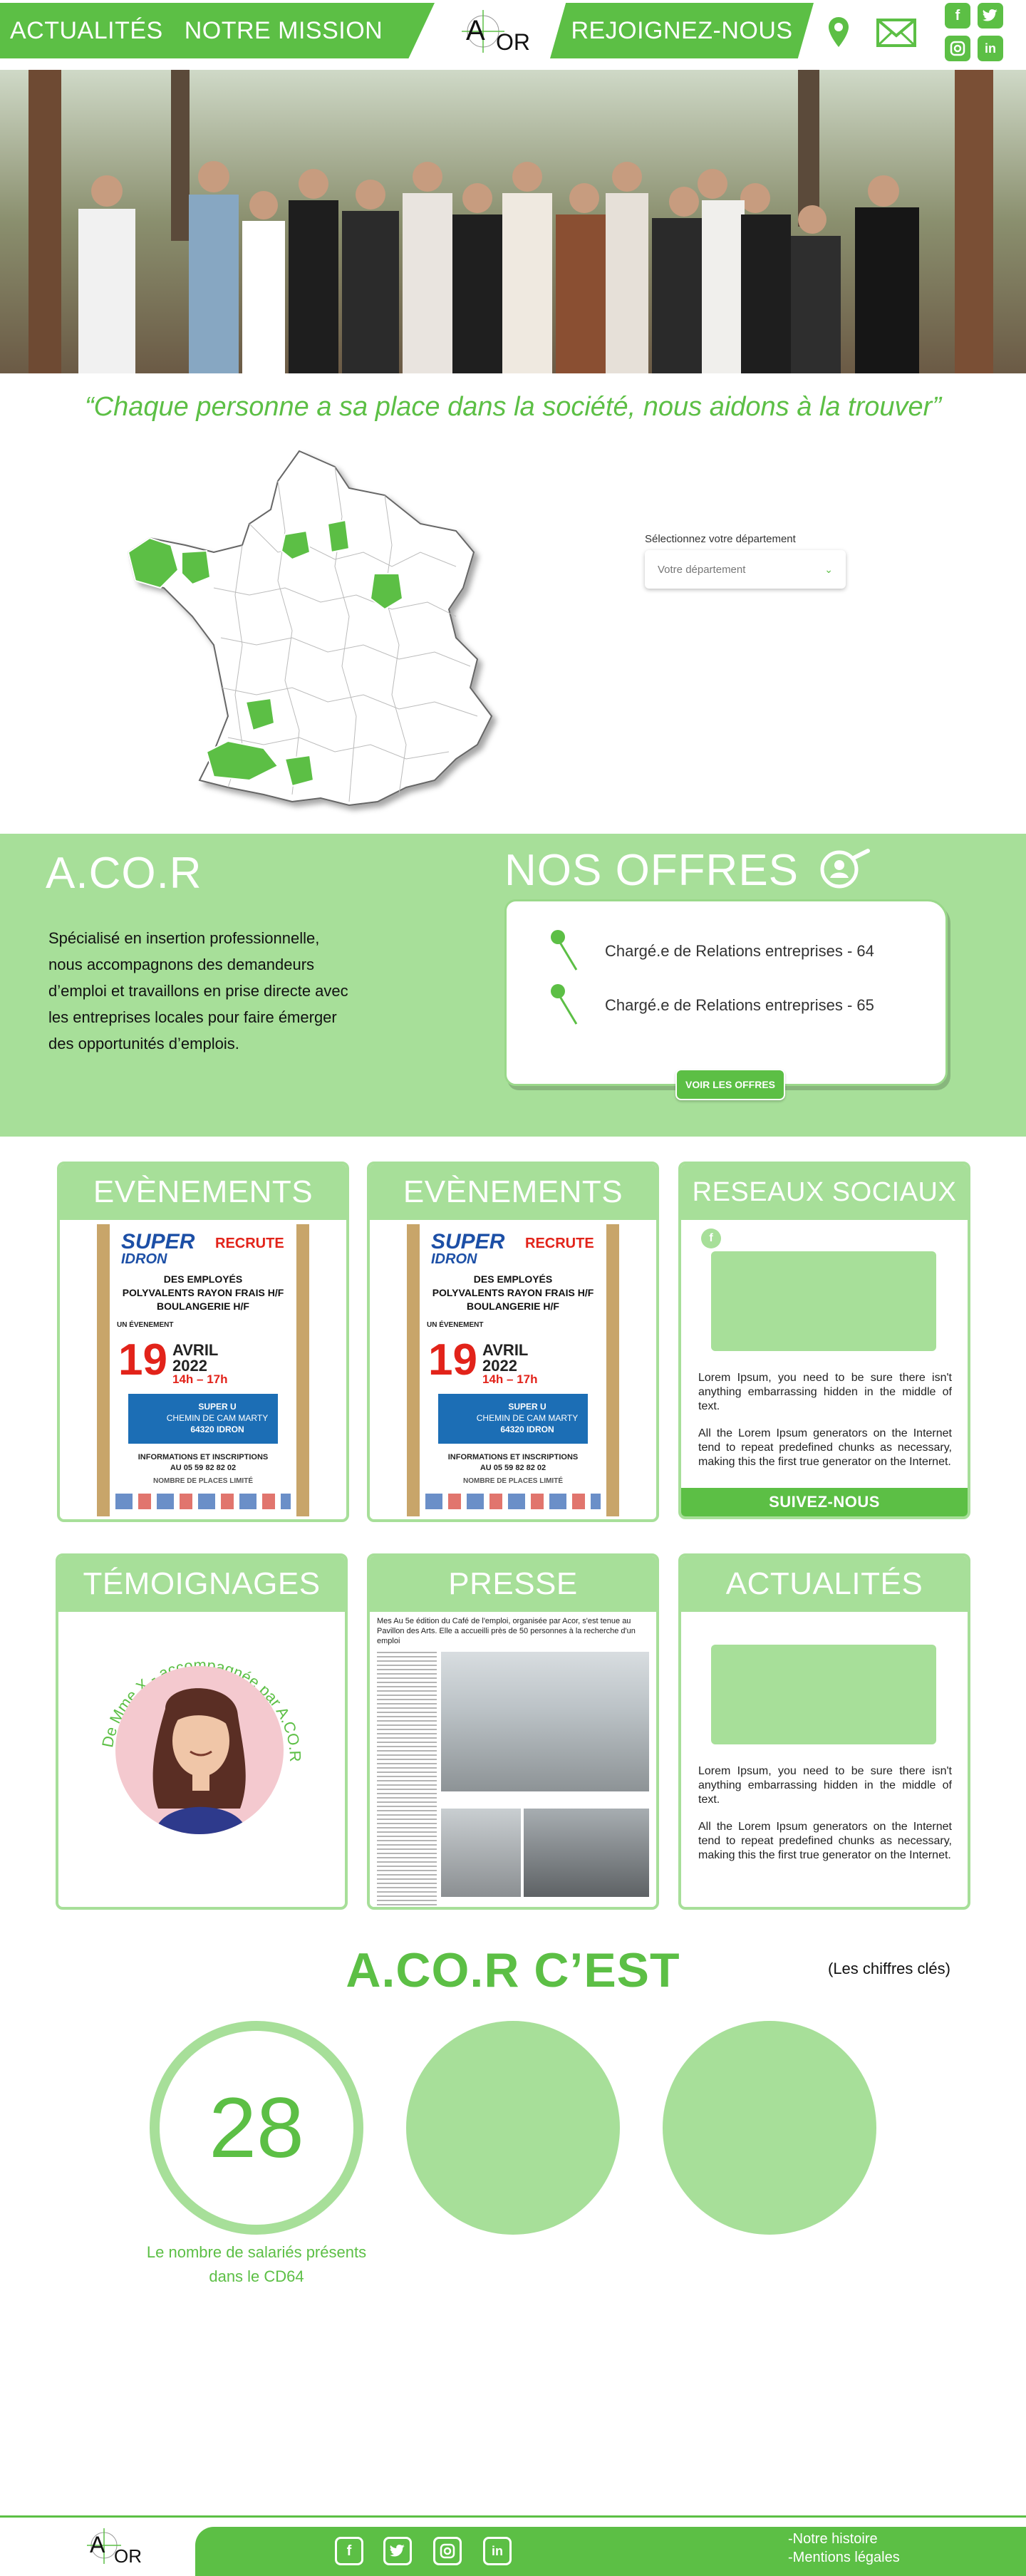  What do you see at coordinates (739, 1006) in the screenshot?
I see `offer-title: Chargé.e de Relations entreprises - 65` at bounding box center [739, 1006].